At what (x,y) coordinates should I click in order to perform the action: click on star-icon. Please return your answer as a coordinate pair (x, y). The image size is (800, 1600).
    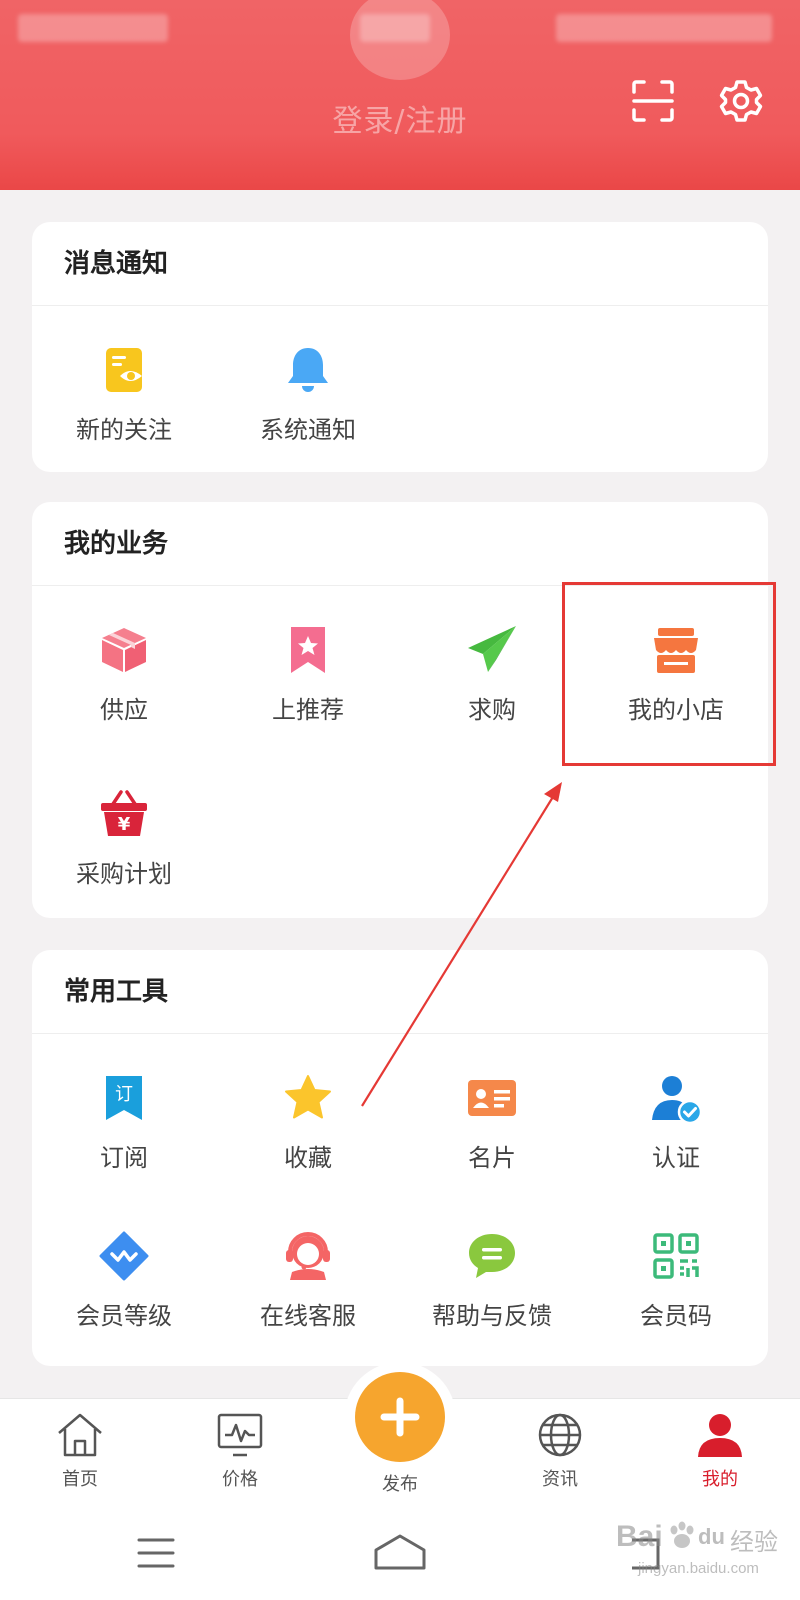
    Looking at the image, I should click on (308, 1097).